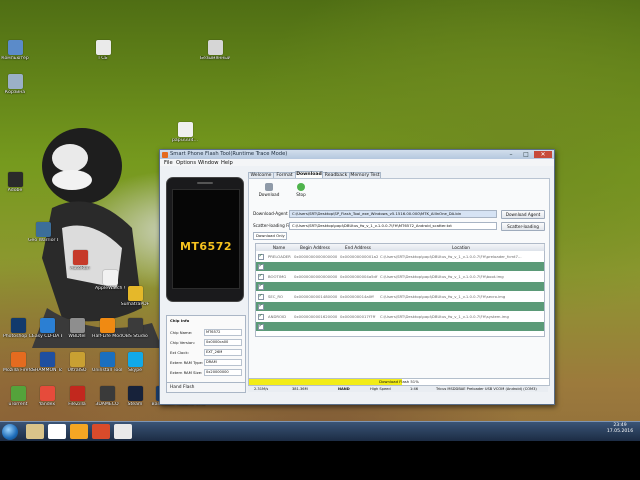  I want to click on col-name: Name, so click(279, 247).